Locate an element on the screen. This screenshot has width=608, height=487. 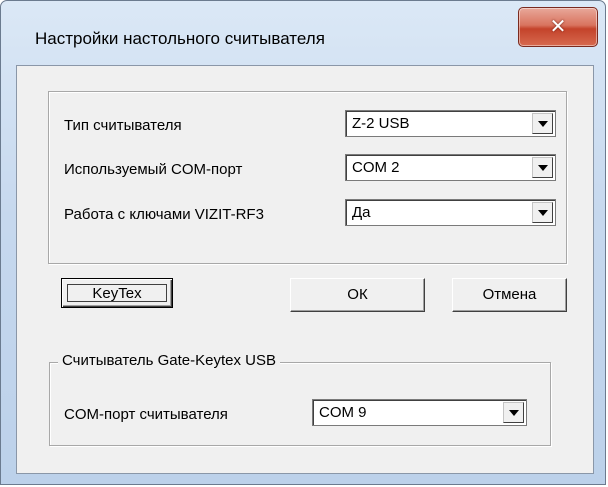
reader-type-value: Z-2 USB is located at coordinates (381, 123).